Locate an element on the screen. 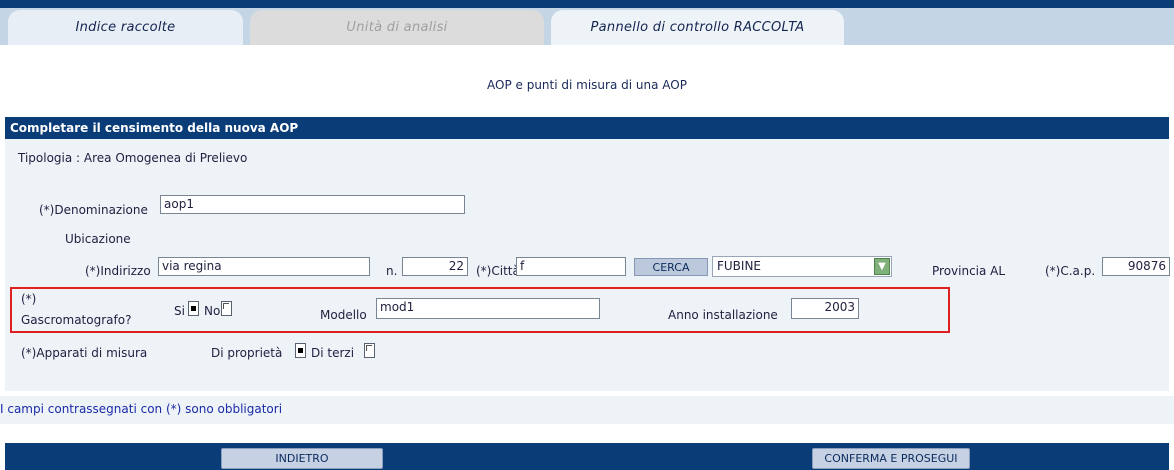 The height and width of the screenshot is (470, 1174). footer-bar is located at coordinates (587, 456).